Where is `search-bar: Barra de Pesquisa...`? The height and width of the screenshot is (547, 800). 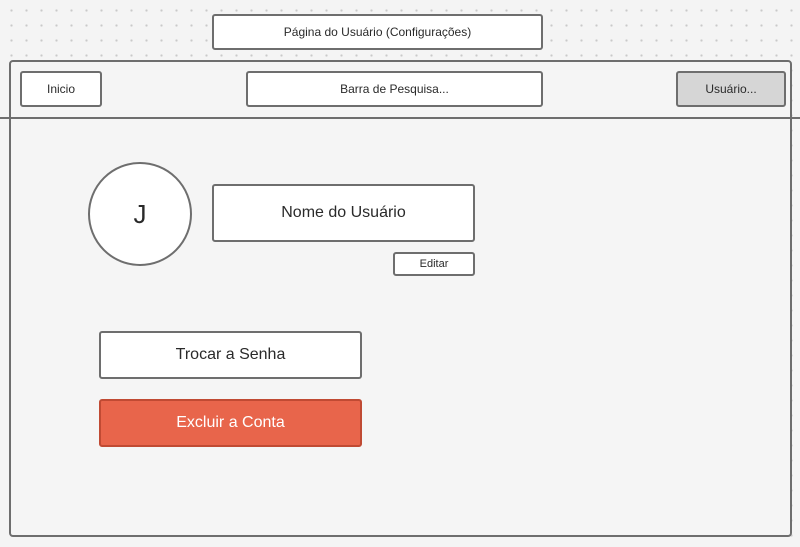 search-bar: Barra de Pesquisa... is located at coordinates (394, 89).